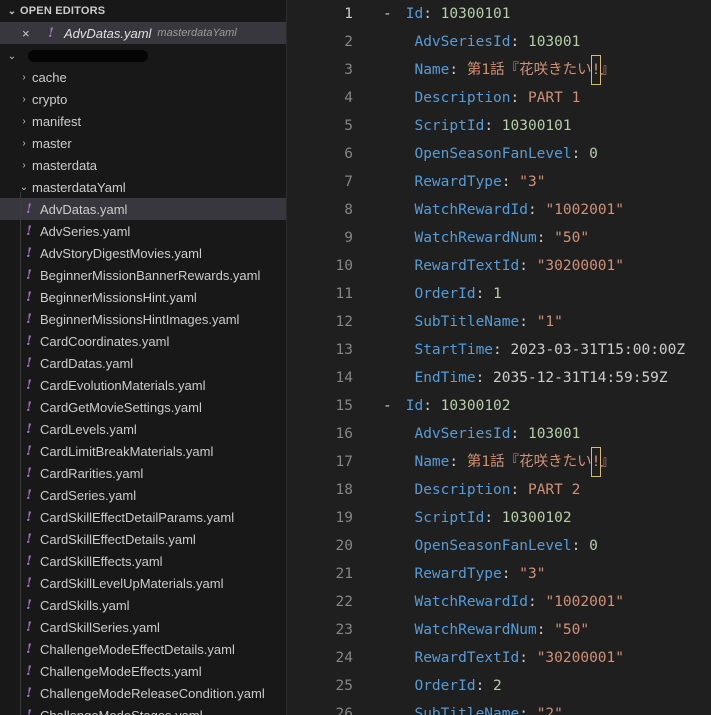 The image size is (711, 715). What do you see at coordinates (143, 209) in the screenshot?
I see `file-item: ! AdvDatas.yaml` at bounding box center [143, 209].